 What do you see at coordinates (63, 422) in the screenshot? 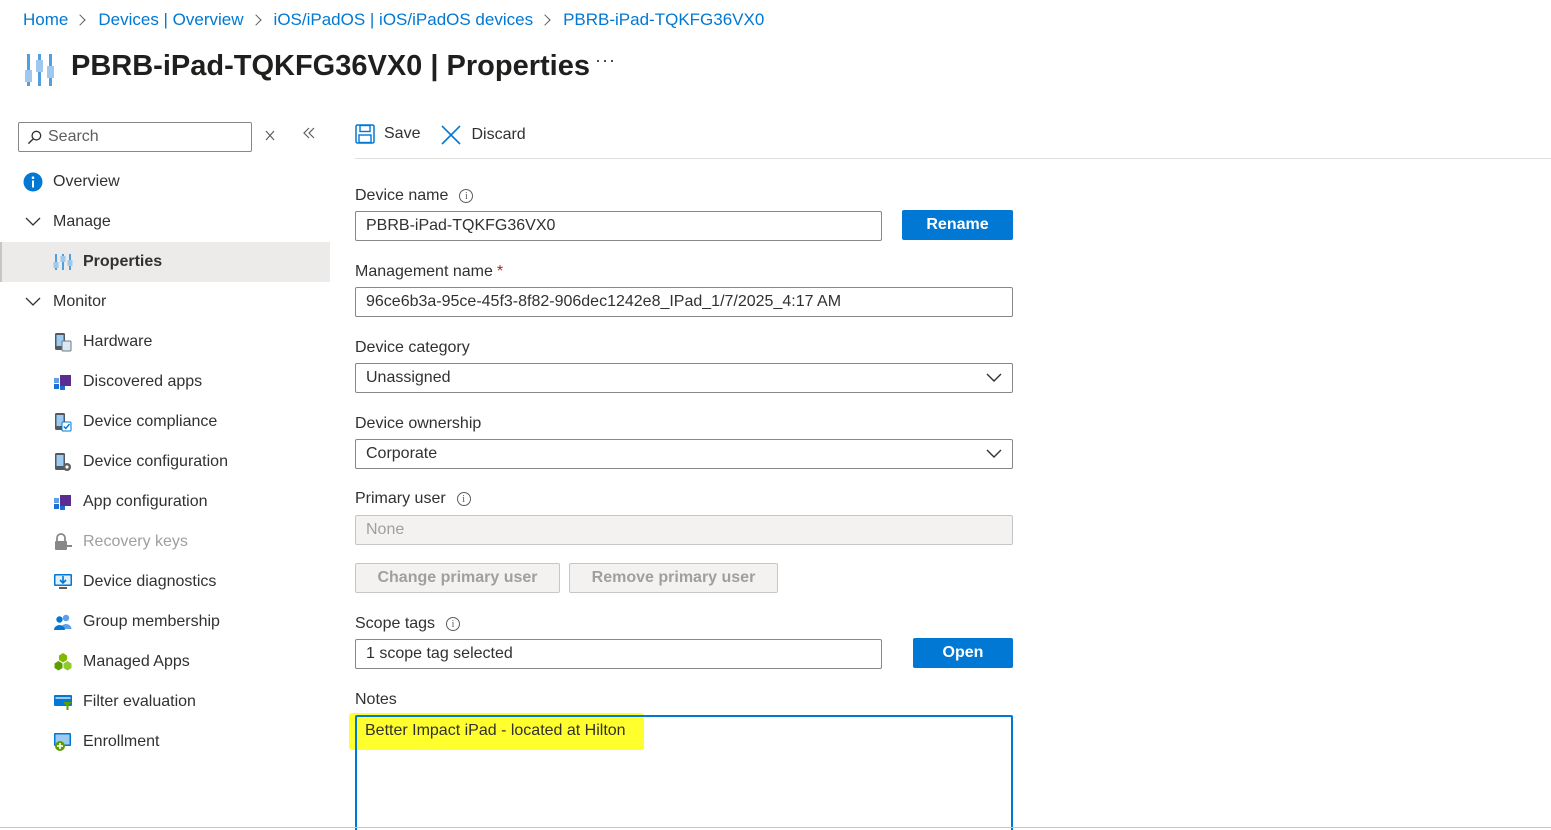
I see `compliance-icon` at bounding box center [63, 422].